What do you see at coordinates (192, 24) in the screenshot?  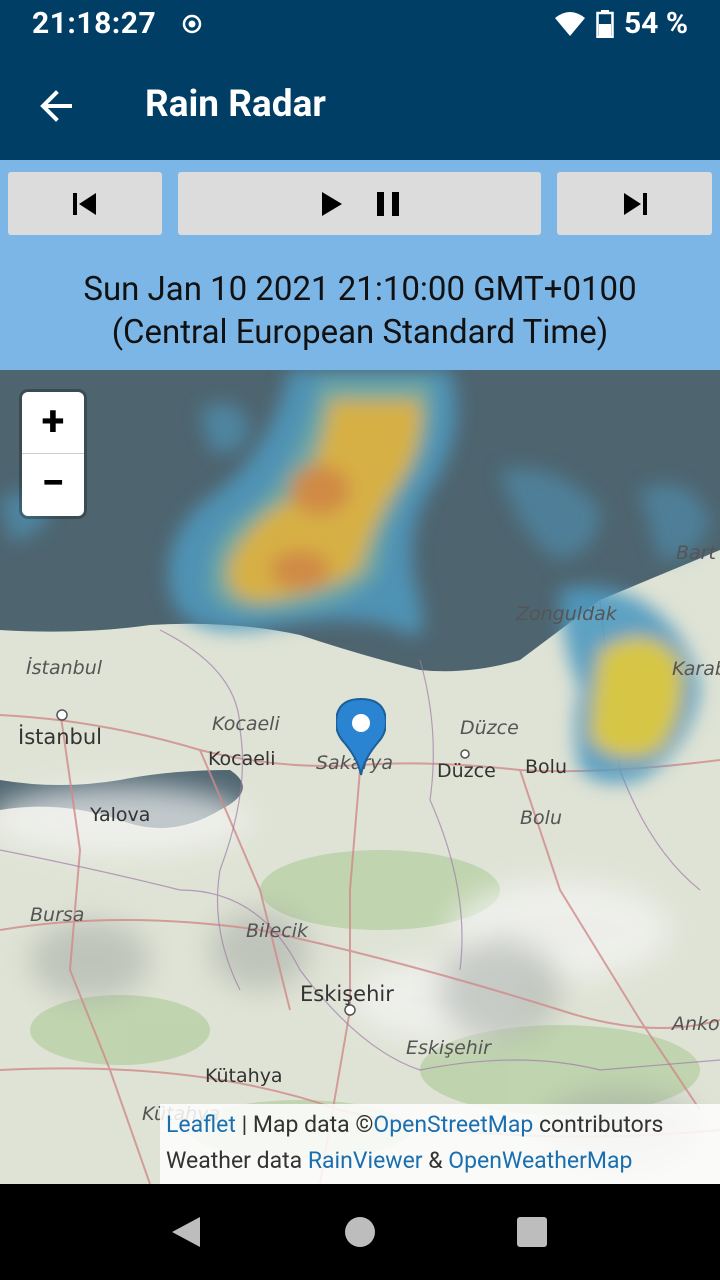 I see `record-icon` at bounding box center [192, 24].